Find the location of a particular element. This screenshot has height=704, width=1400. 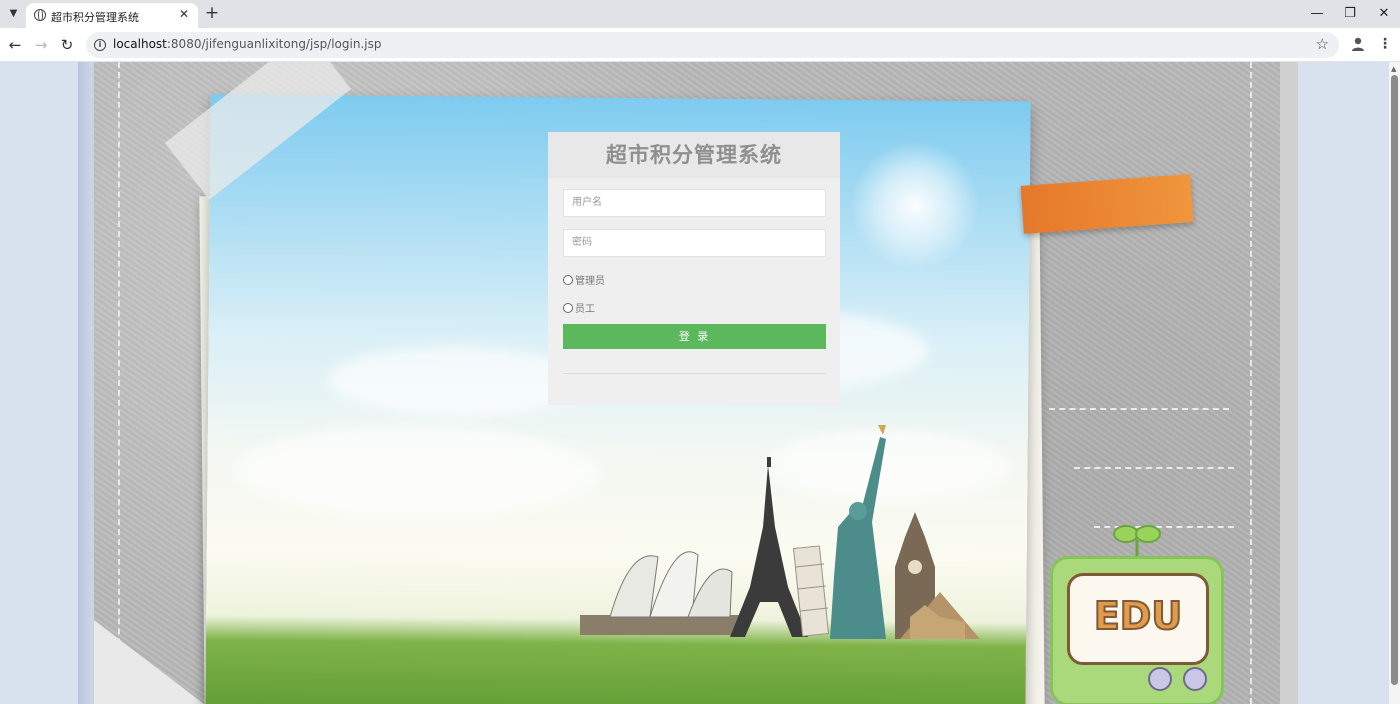

kebab-menu-icon: ⋮ is located at coordinates (1385, 45).